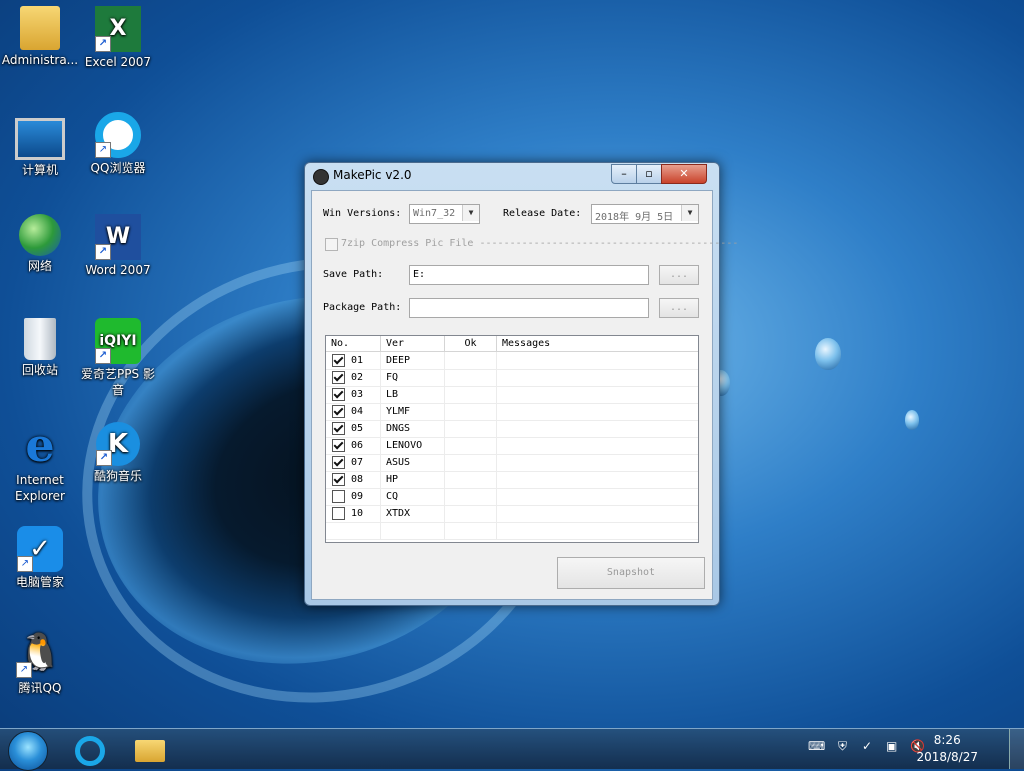 Image resolution: width=1024 pixels, height=771 pixels. Describe the element at coordinates (413, 445) in the screenshot. I see `row-ver: LENOVO` at that location.